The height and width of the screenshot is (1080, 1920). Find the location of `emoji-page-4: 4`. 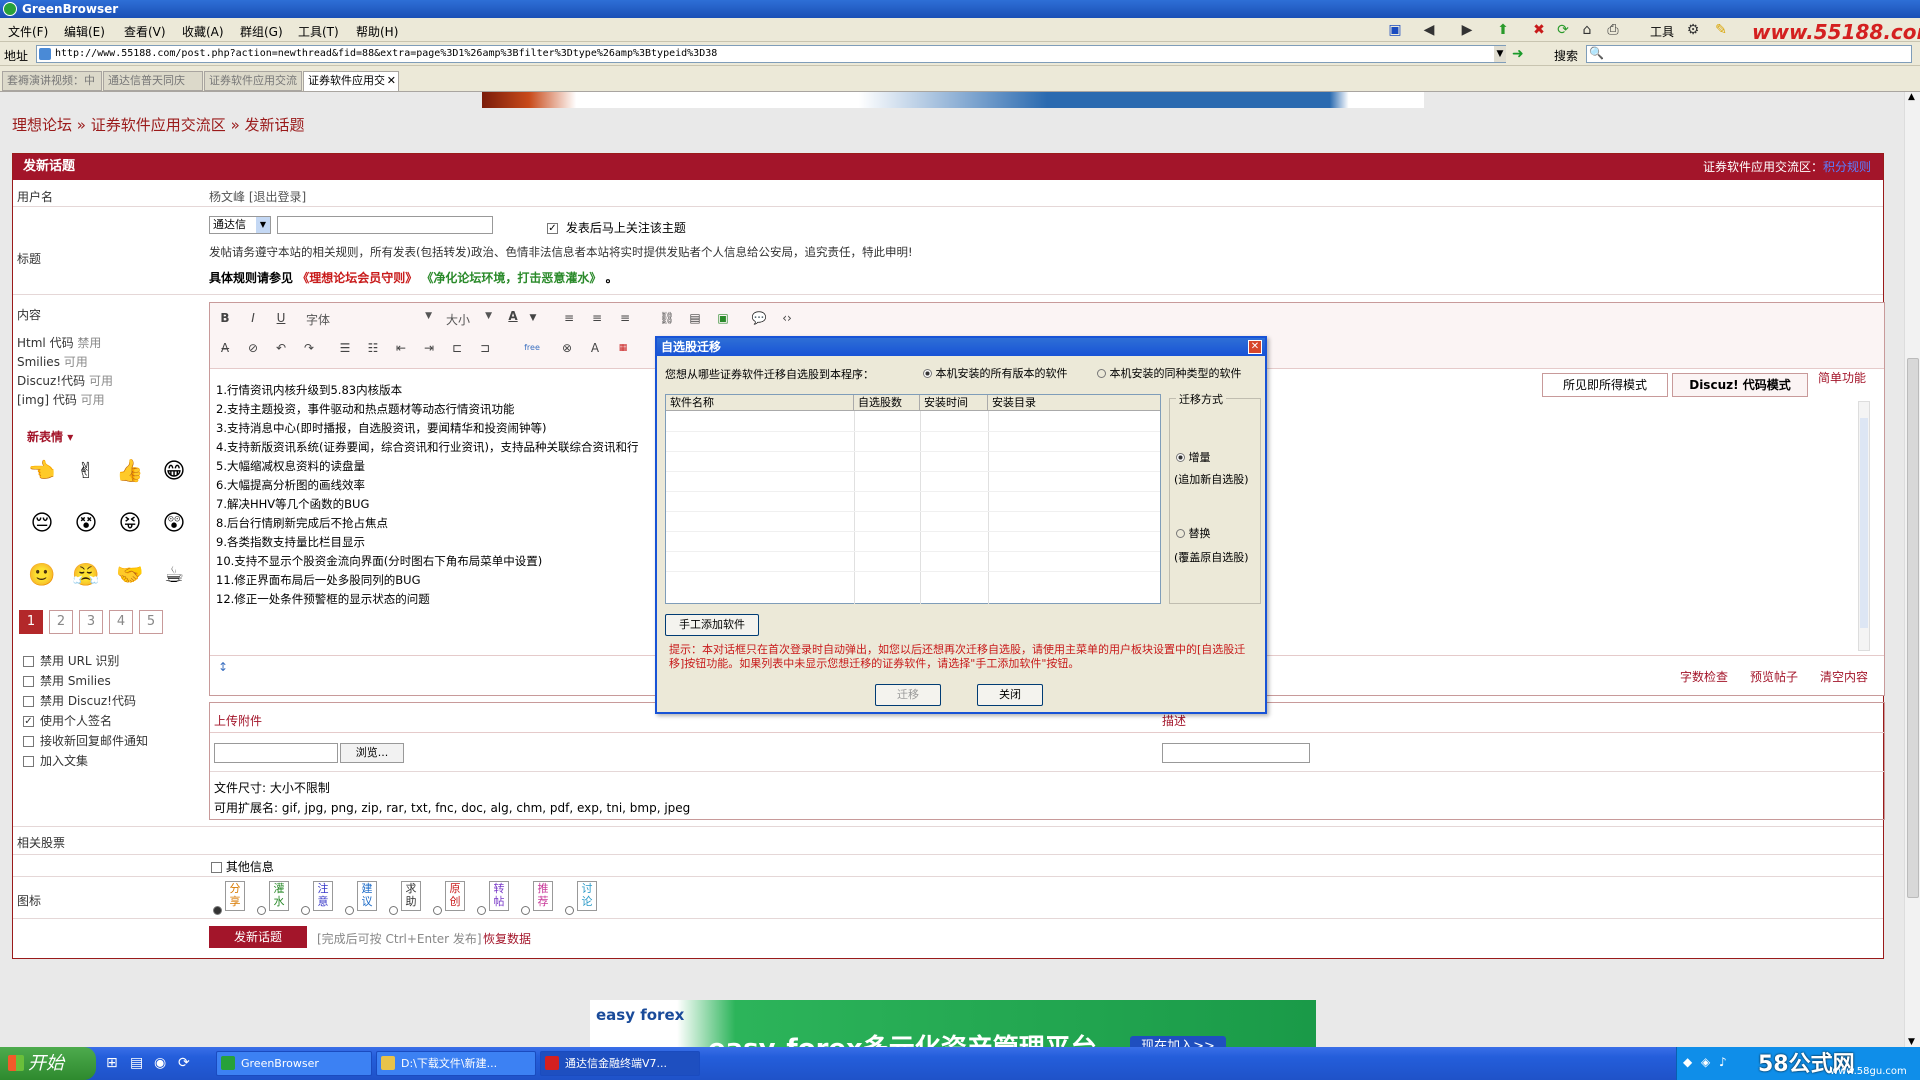

emoji-page-4: 4 is located at coordinates (121, 622).